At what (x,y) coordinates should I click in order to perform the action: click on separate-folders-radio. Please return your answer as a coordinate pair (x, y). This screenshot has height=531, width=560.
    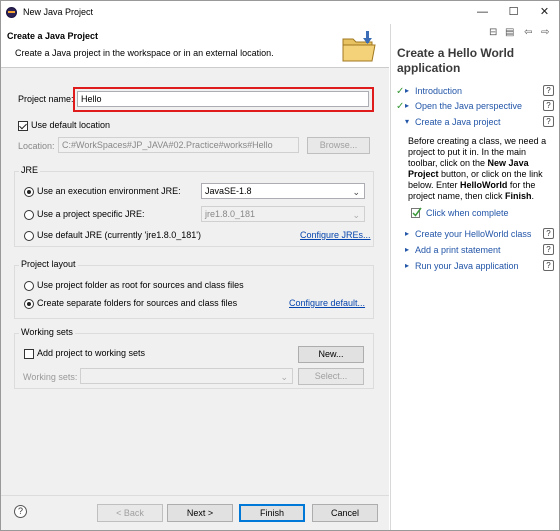
    Looking at the image, I should click on (29, 304).